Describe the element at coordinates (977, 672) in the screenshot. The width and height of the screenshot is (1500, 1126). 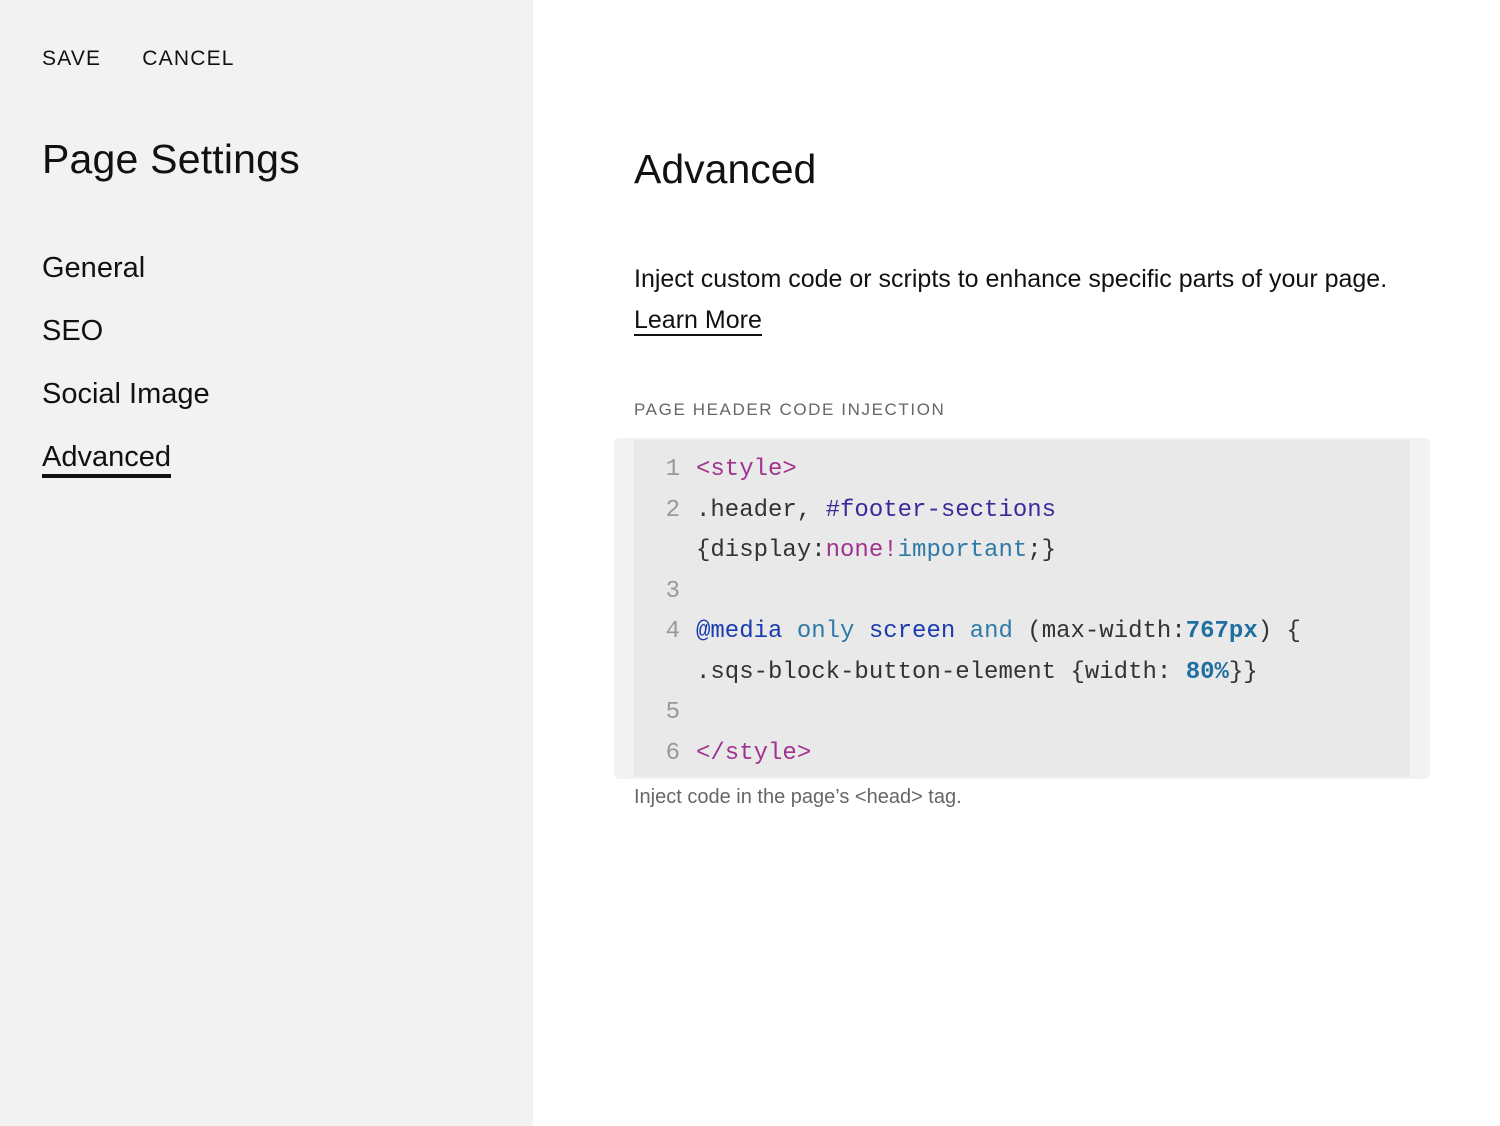
I see `code-text: .sqs-block-button-element {width: 80%}}` at that location.